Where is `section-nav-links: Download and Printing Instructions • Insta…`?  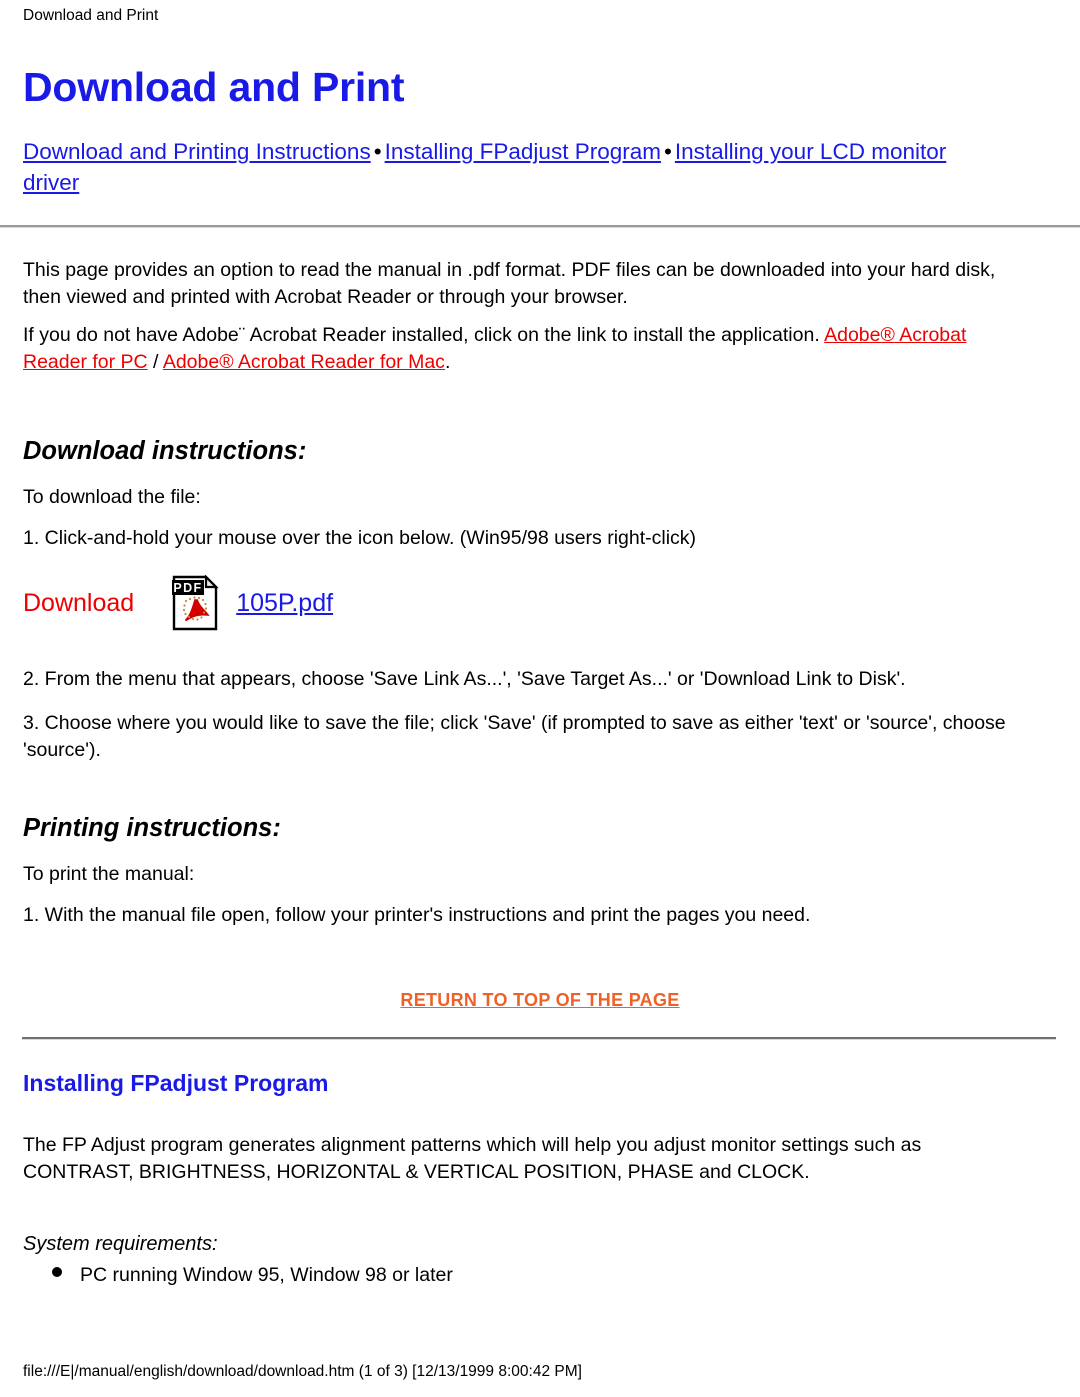
section-nav-links: Download and Printing Instructions • Insta… is located at coordinates (503, 167).